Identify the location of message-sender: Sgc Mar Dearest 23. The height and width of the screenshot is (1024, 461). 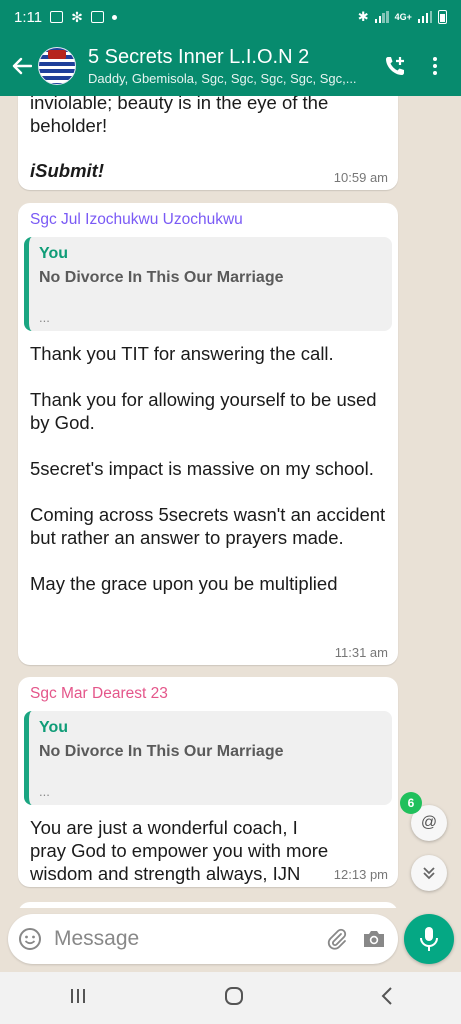
(208, 690).